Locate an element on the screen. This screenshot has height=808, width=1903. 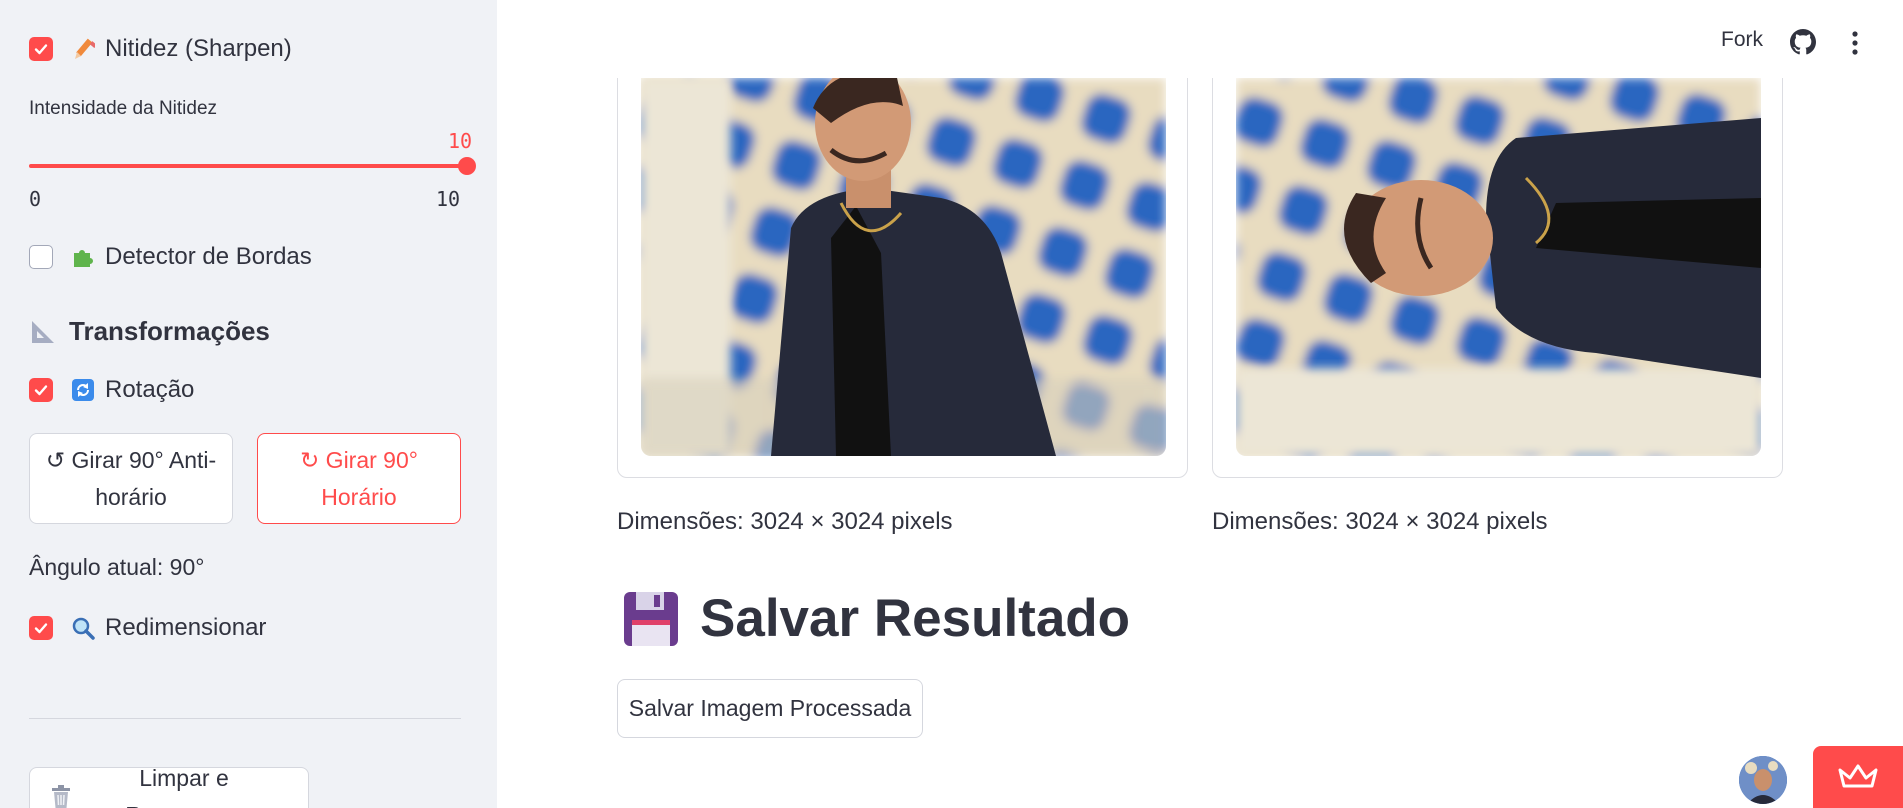
reset-label: Limpar e Recomeçar is located at coordinates (184, 786).